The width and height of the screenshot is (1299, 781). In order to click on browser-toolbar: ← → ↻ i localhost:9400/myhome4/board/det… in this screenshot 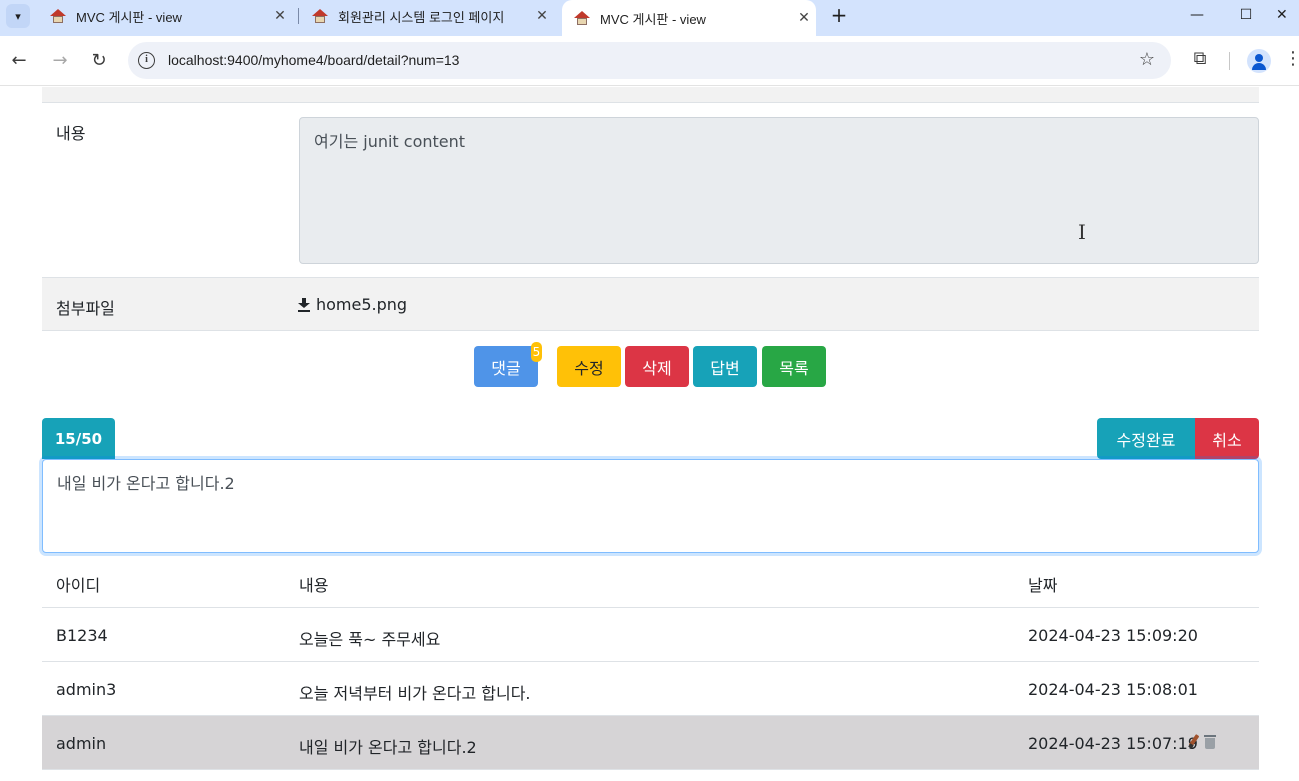, I will do `click(649, 61)`.